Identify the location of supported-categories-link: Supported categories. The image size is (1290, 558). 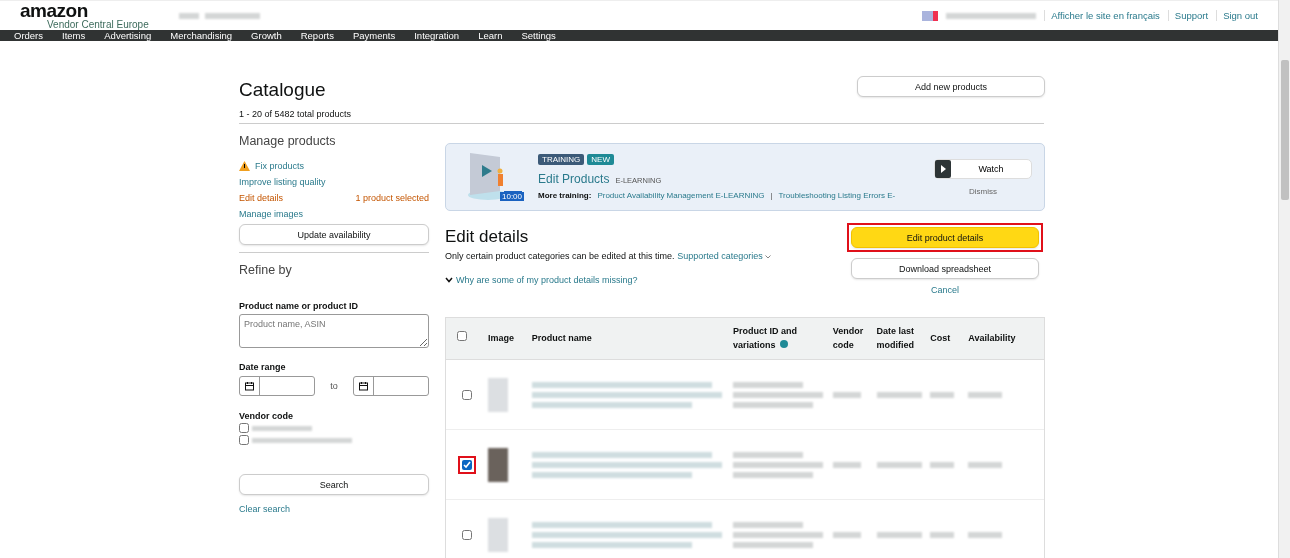
(720, 256).